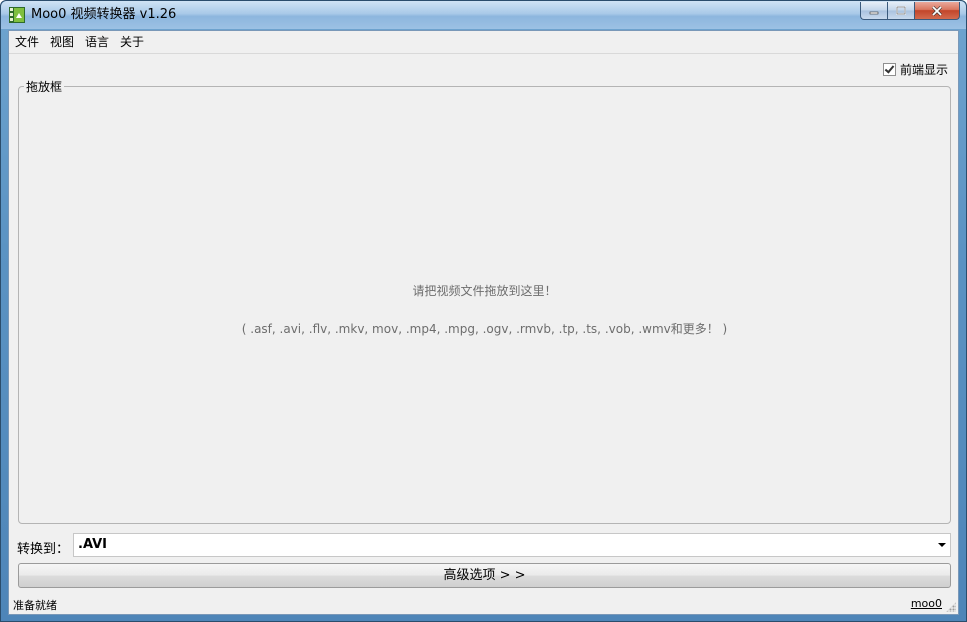  Describe the element at coordinates (131, 42) in the screenshot. I see `menu-about: 关于` at that location.